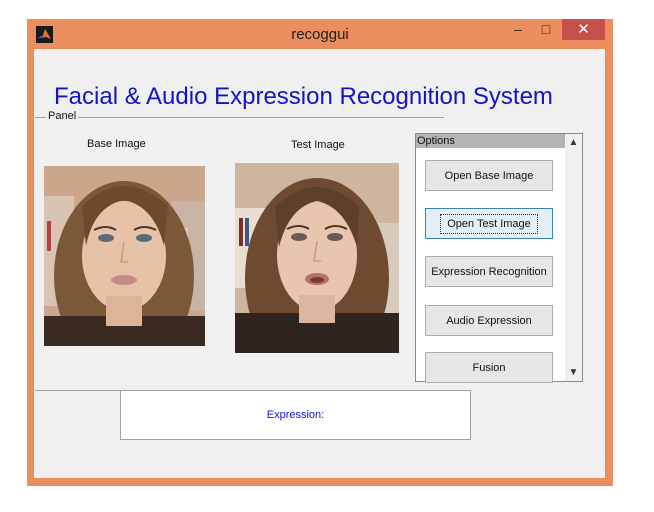 This screenshot has height=512, width=654. I want to click on audio-expression-button: Audio Expression, so click(489, 320).